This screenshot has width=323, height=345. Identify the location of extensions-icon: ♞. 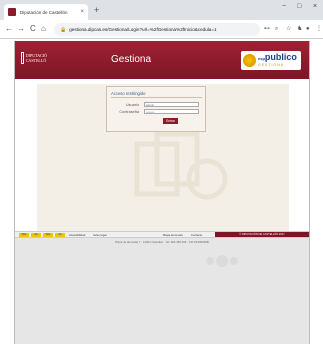
(299, 29).